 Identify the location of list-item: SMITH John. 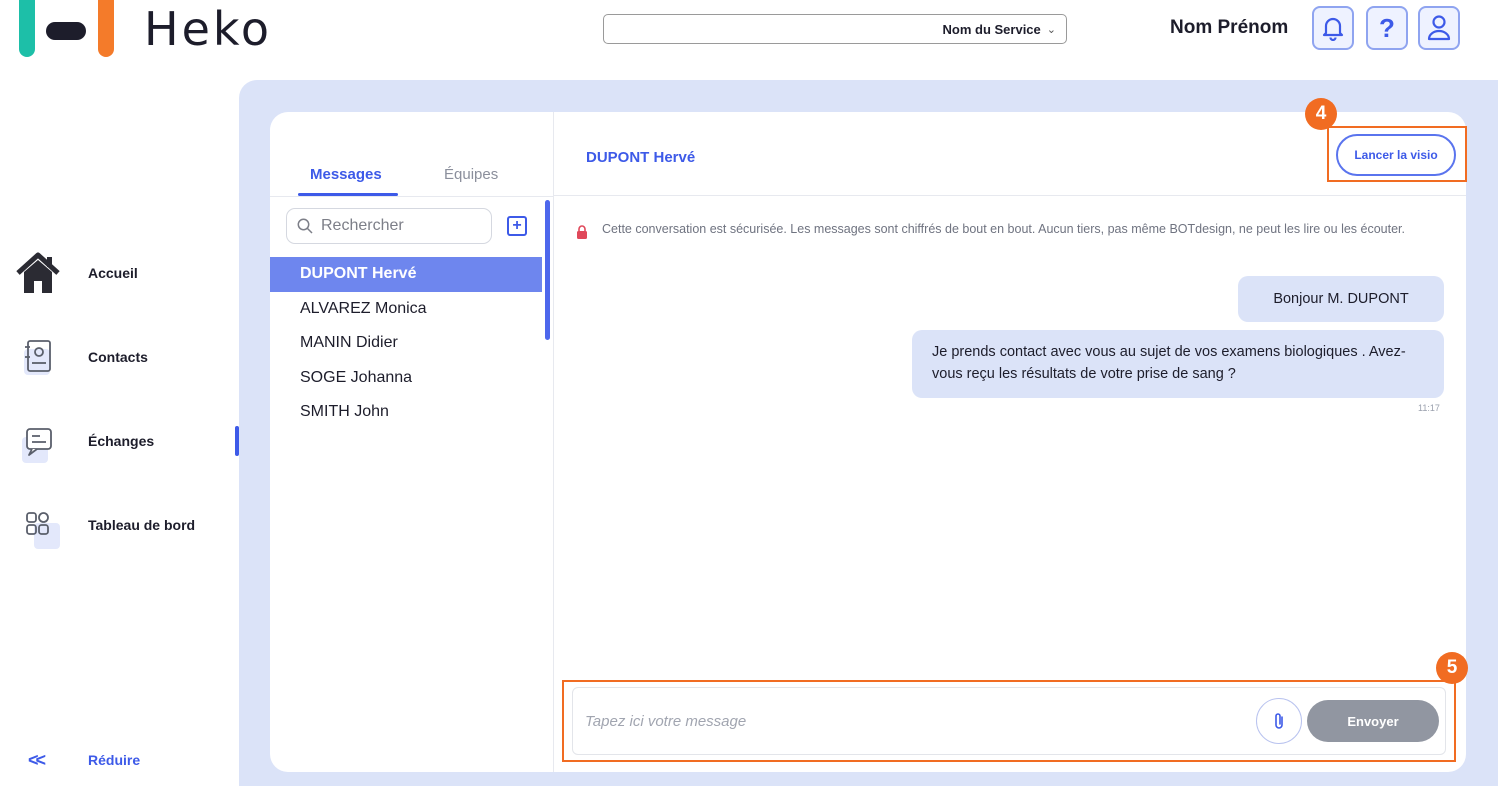
(406, 412).